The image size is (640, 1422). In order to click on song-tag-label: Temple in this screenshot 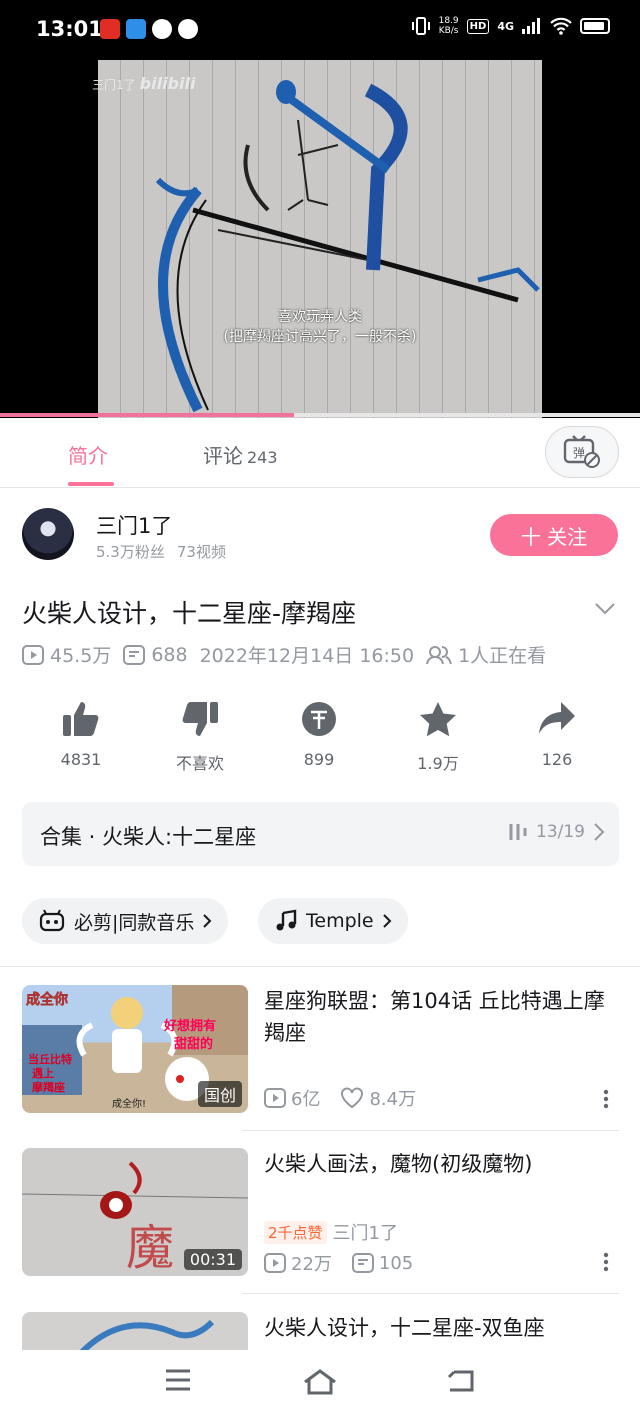, I will do `click(340, 921)`.